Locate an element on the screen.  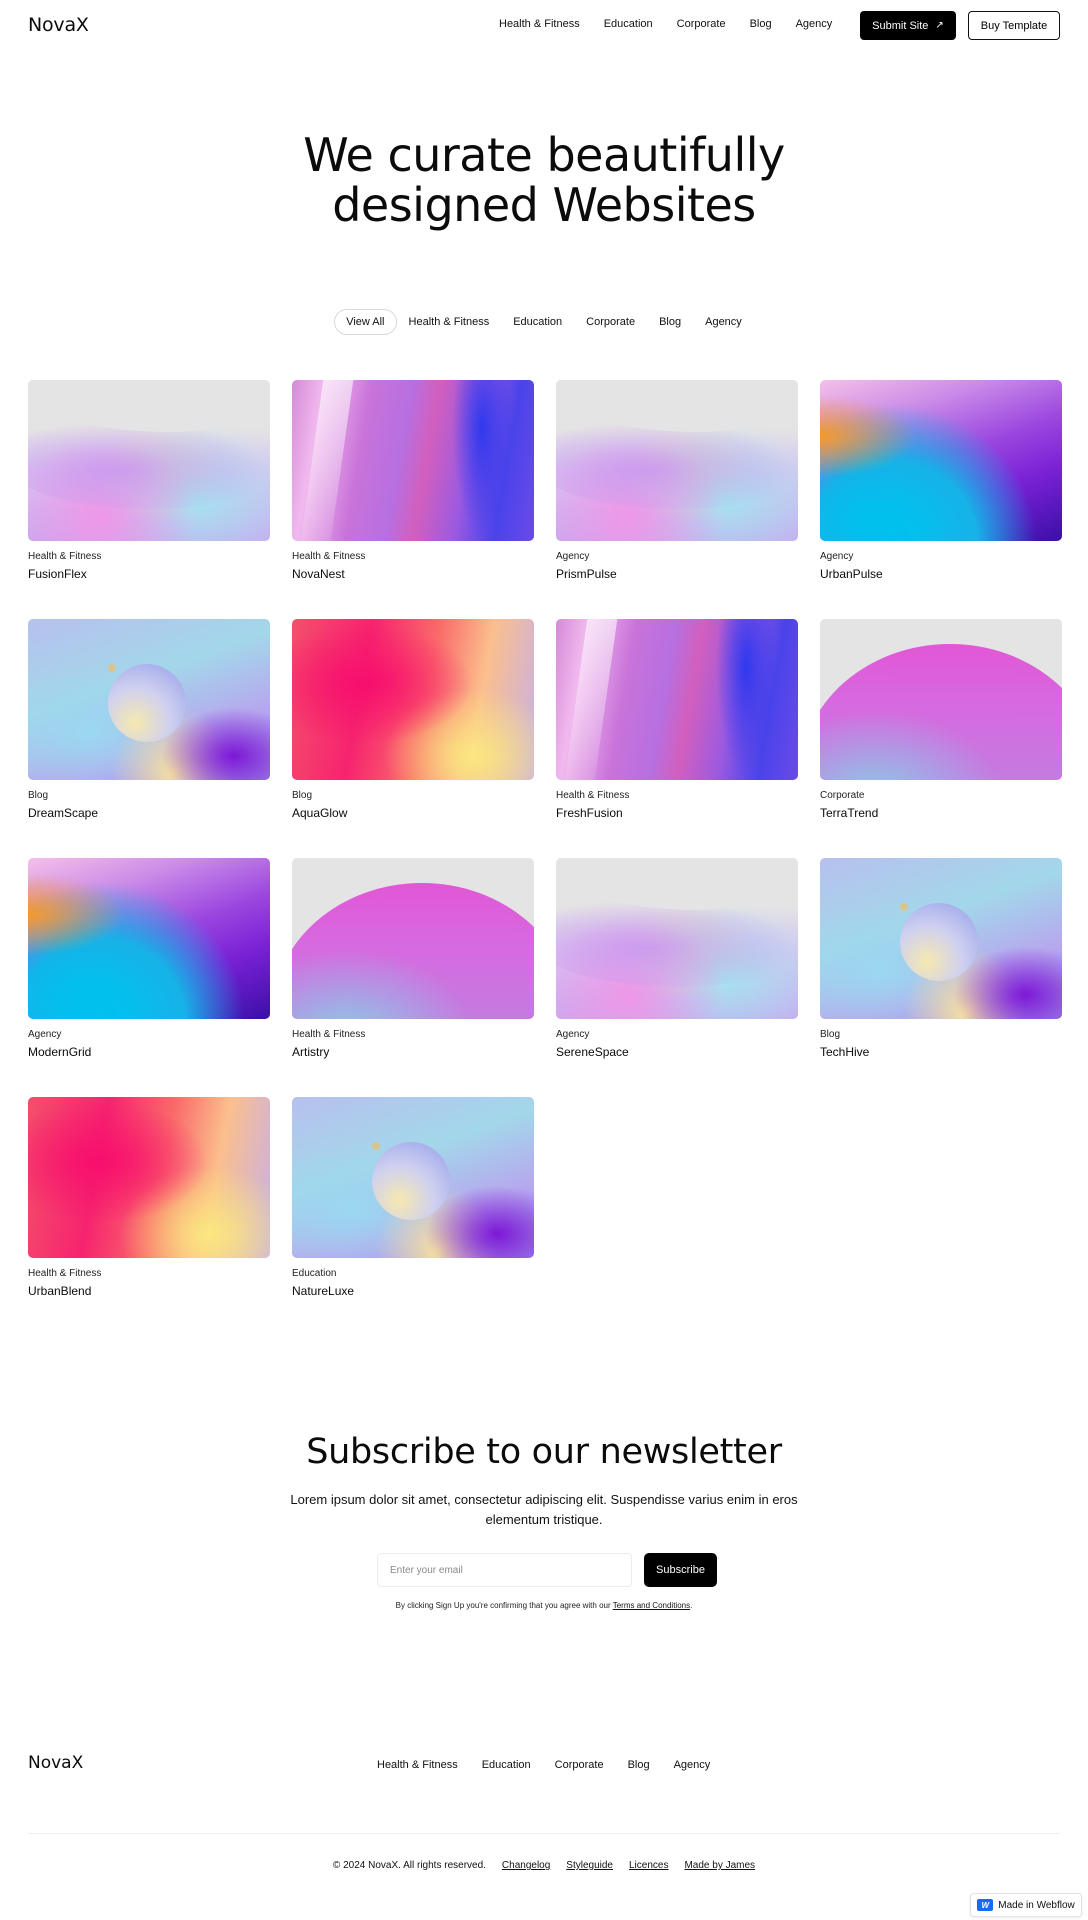
hero-title-line2: designed Websites is located at coordinates (544, 205).